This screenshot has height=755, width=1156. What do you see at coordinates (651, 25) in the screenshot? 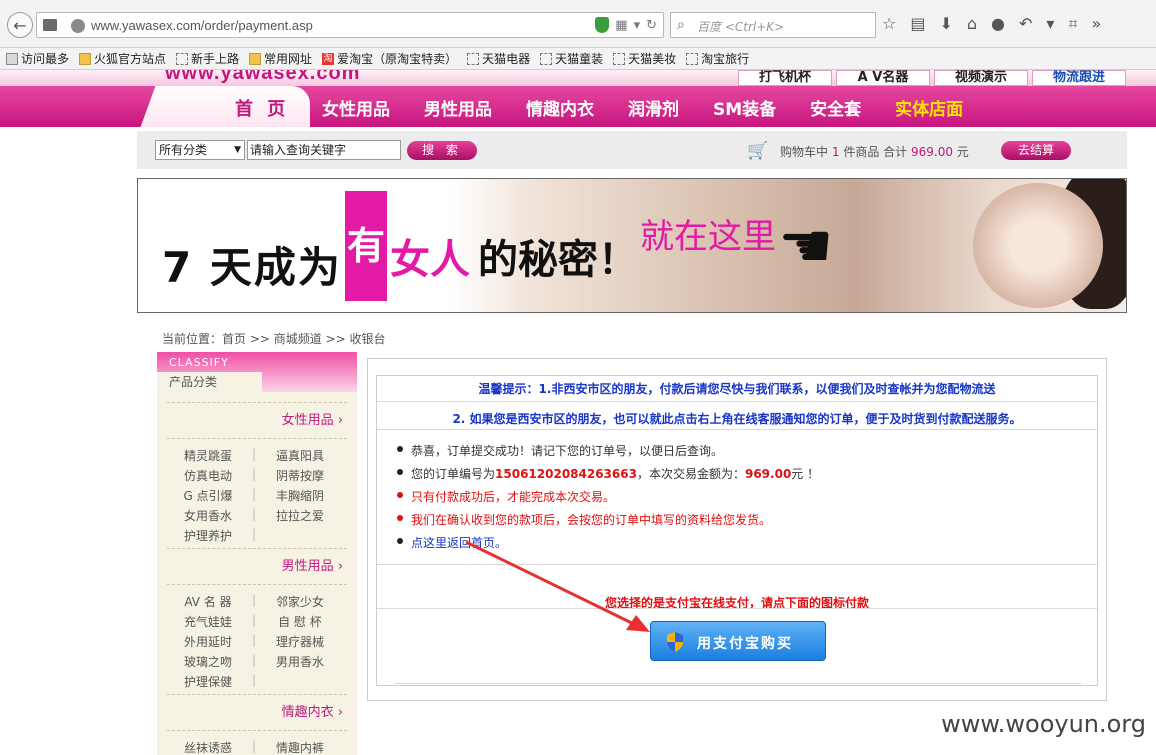
I see `reload-icon: ↻` at bounding box center [651, 25].